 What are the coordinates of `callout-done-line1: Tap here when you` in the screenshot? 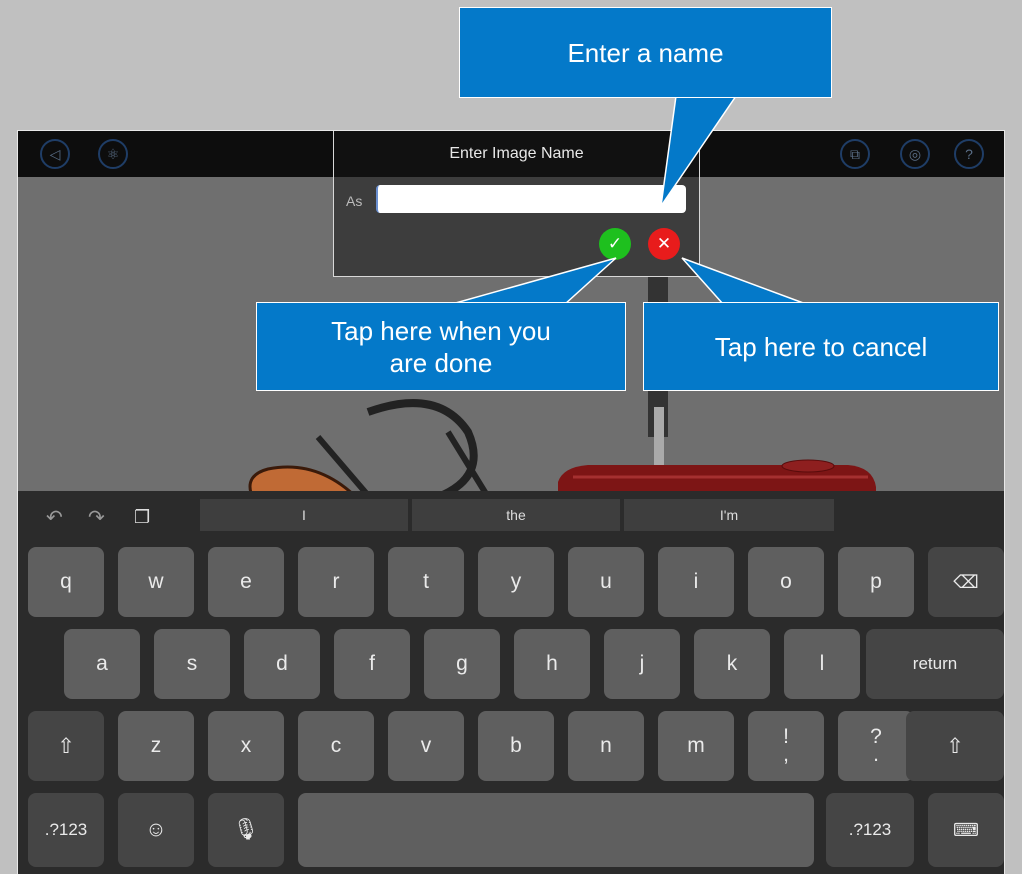 It's located at (441, 330).